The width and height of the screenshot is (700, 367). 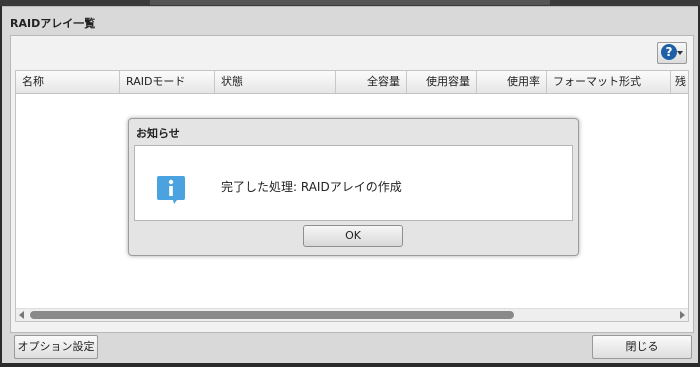 What do you see at coordinates (272, 315) in the screenshot?
I see `scrollbar-thumb` at bounding box center [272, 315].